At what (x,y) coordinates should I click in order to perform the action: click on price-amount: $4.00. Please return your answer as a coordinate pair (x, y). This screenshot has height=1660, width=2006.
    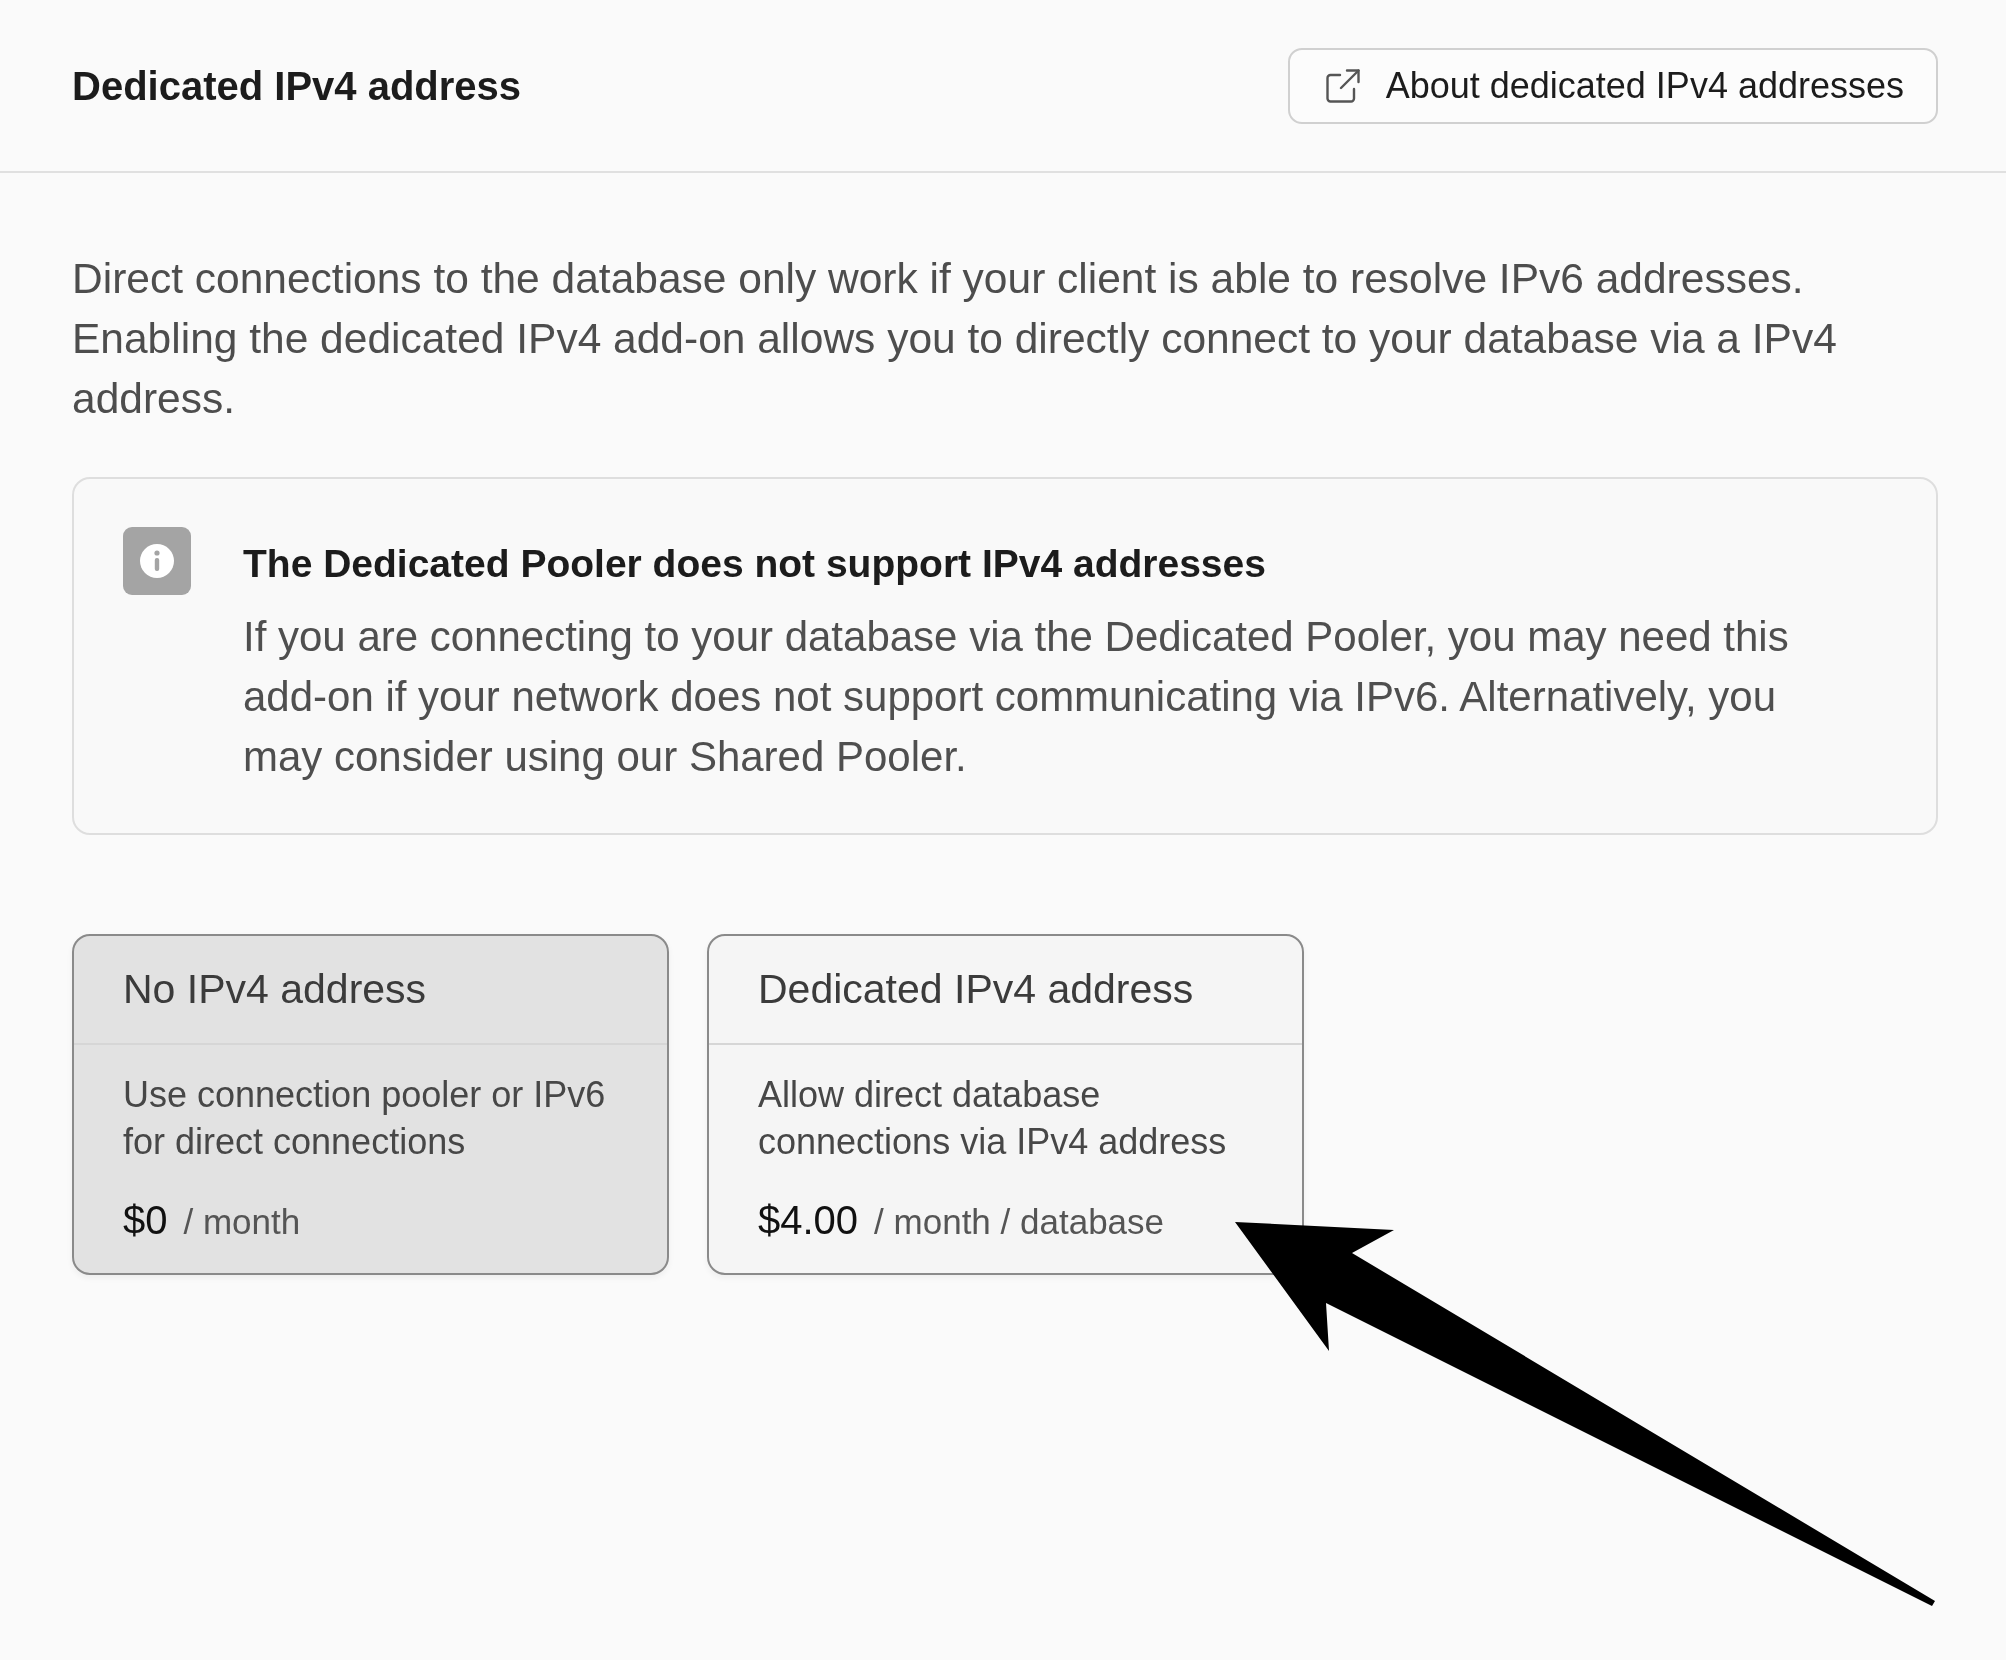
    Looking at the image, I should click on (808, 1220).